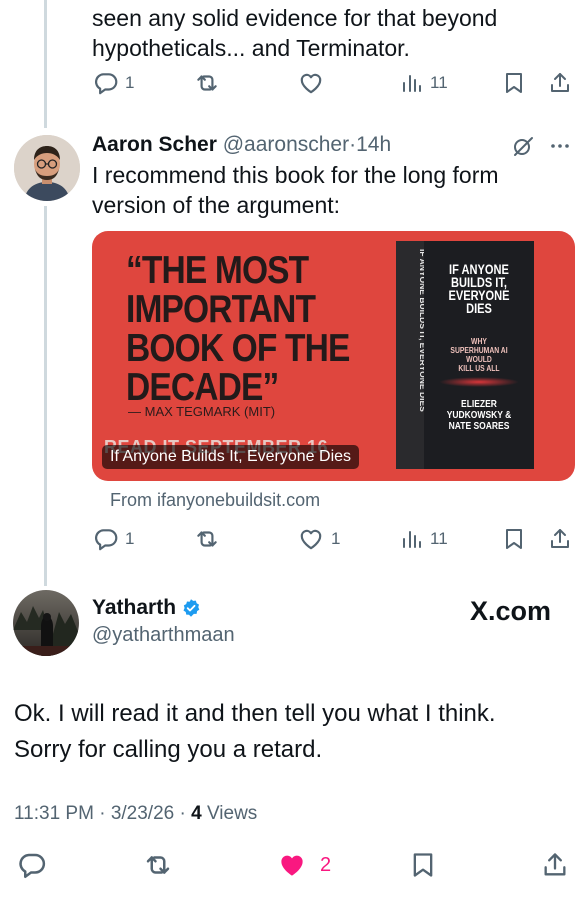  I want to click on tweet-time: 11:31 PM, so click(54, 813).